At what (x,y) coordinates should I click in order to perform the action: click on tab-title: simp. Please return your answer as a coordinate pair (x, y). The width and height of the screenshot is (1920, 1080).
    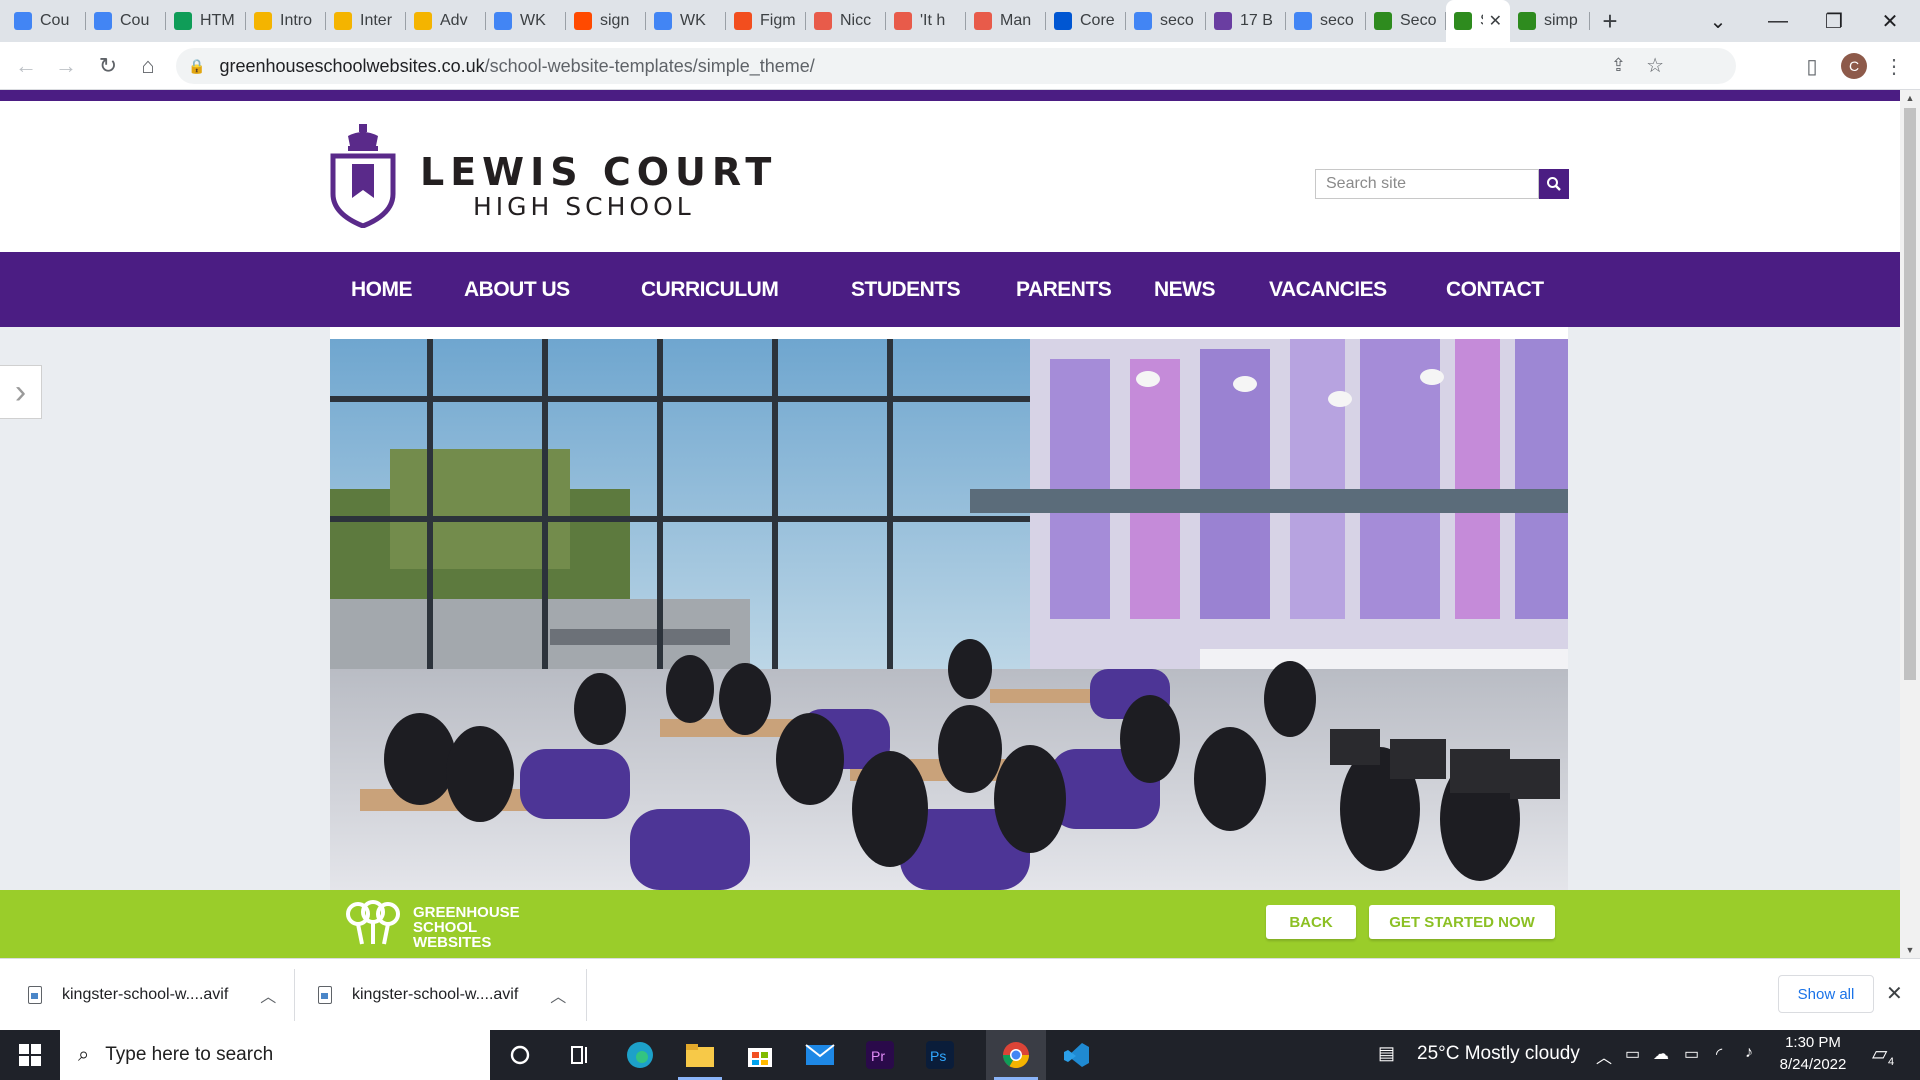
    Looking at the image, I should click on (1561, 20).